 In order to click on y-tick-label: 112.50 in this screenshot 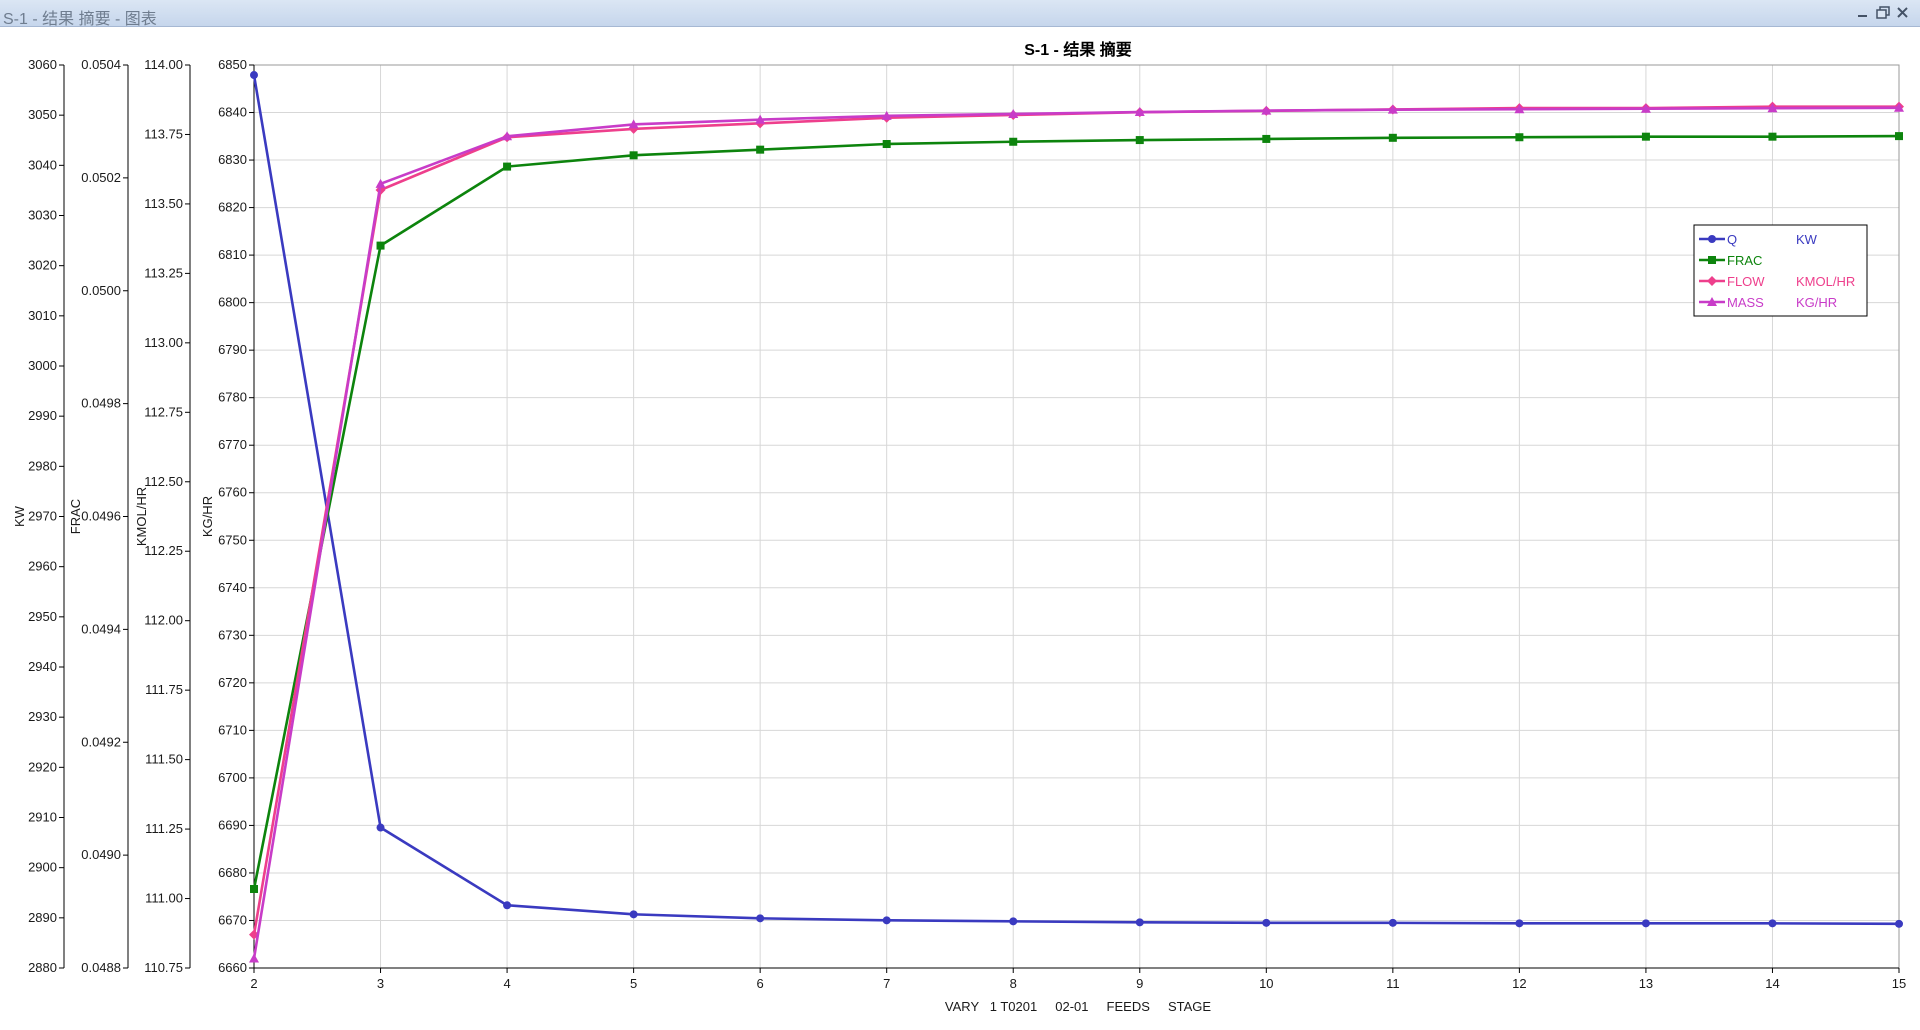, I will do `click(163, 481)`.